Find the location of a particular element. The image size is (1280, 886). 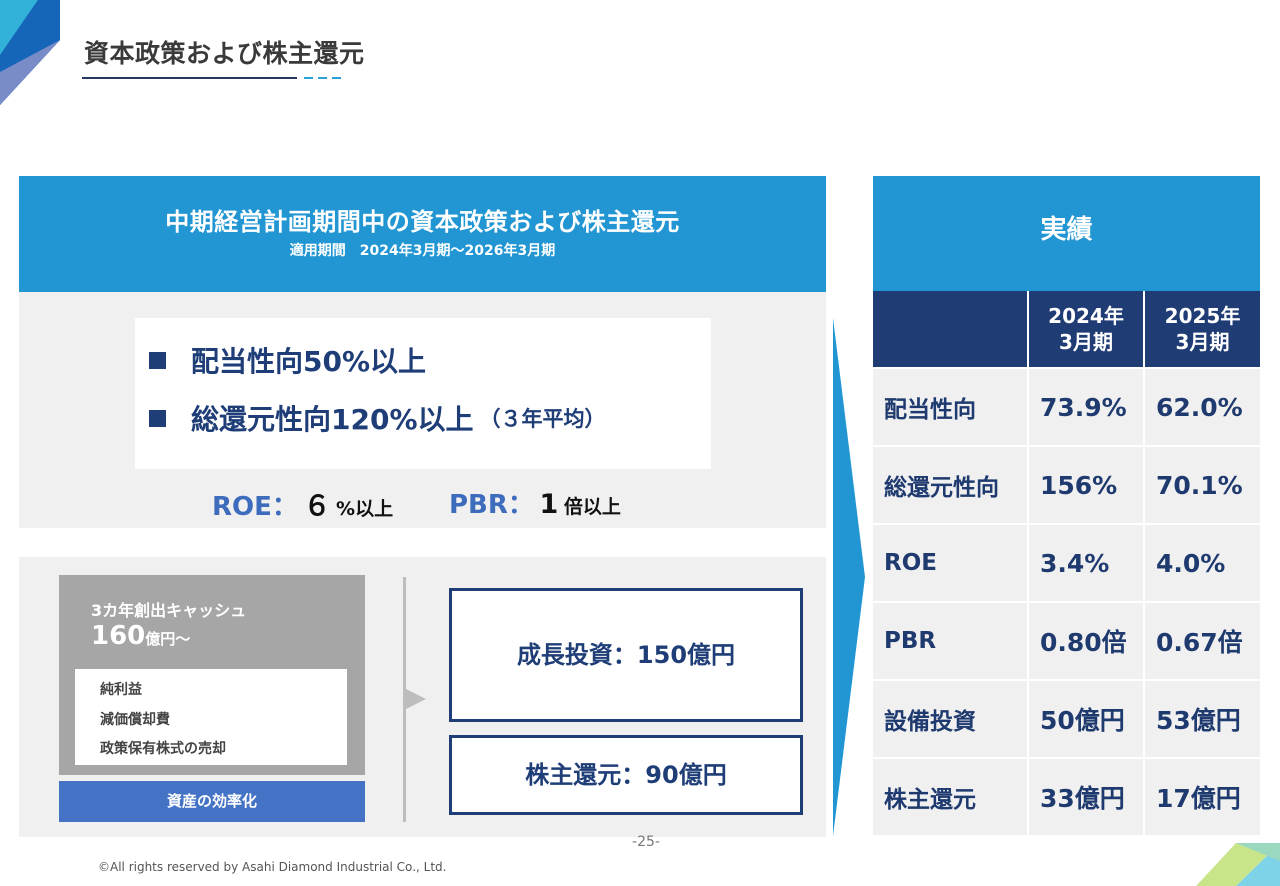

cell-value: 33億円 is located at coordinates (1087, 798).